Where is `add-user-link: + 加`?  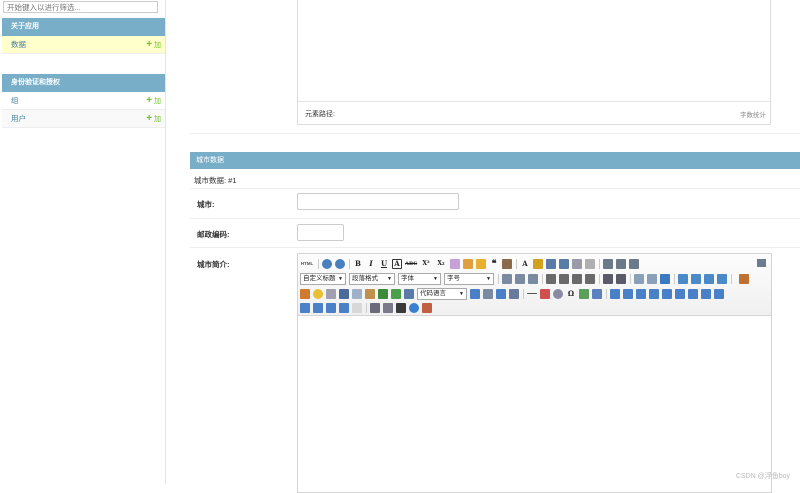
add-user-link: + 加 is located at coordinates (153, 119).